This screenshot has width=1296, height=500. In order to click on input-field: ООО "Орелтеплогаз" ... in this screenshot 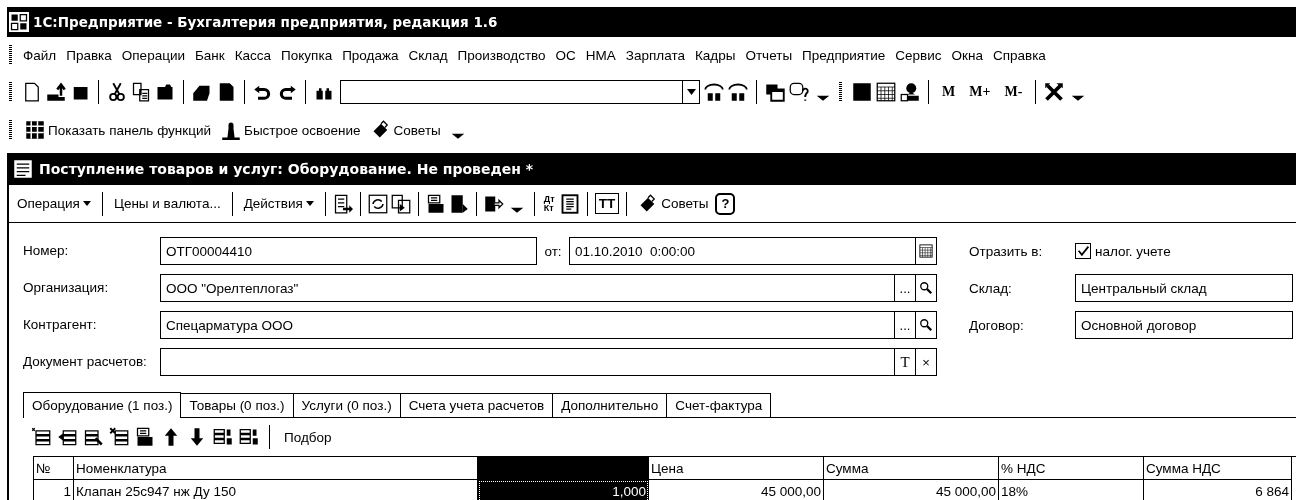, I will do `click(548, 288)`.